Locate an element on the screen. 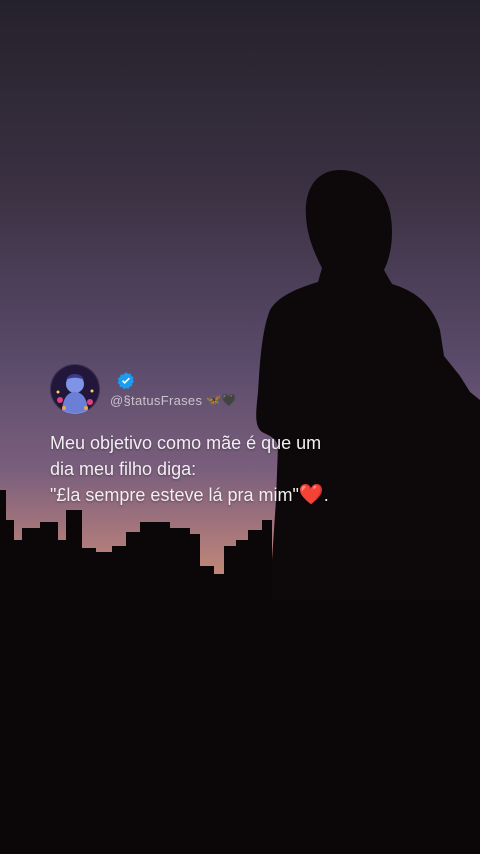  avatar is located at coordinates (75, 389).